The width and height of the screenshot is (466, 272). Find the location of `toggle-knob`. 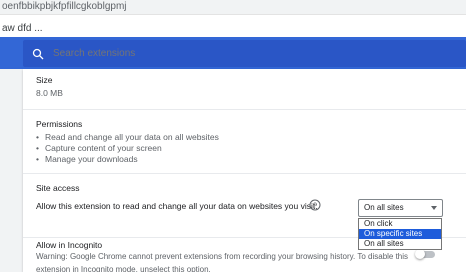

toggle-knob is located at coordinates (420, 254).